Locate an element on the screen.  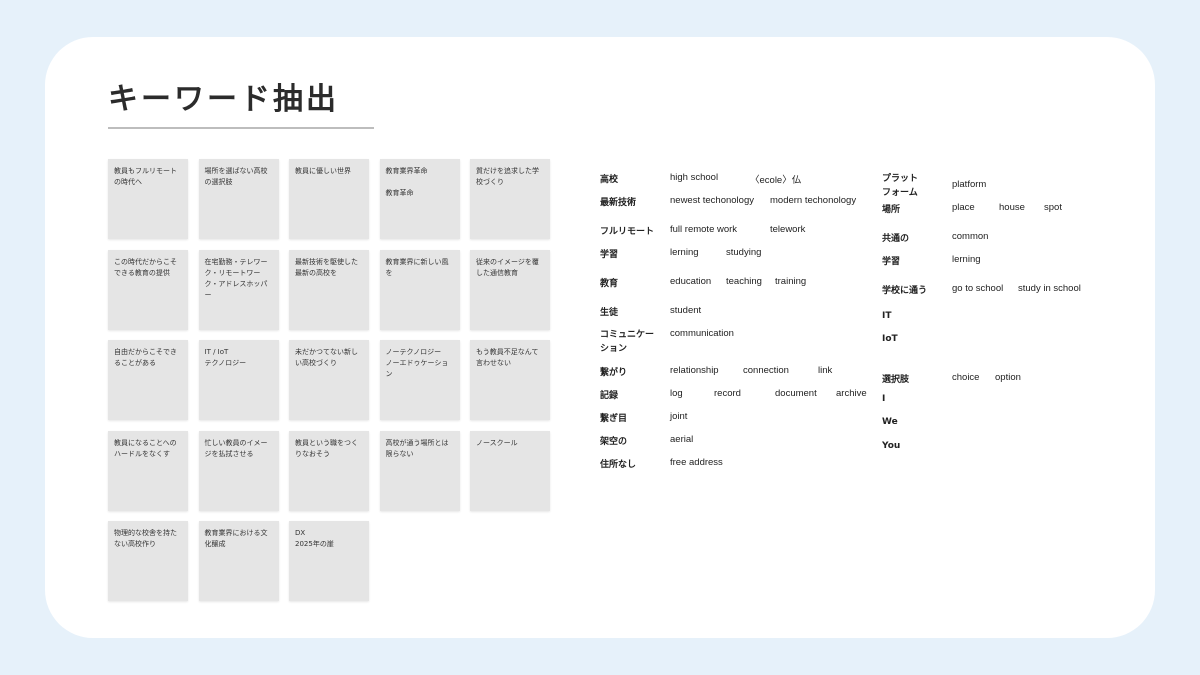
keyword-translation: training is located at coordinates (791, 281).